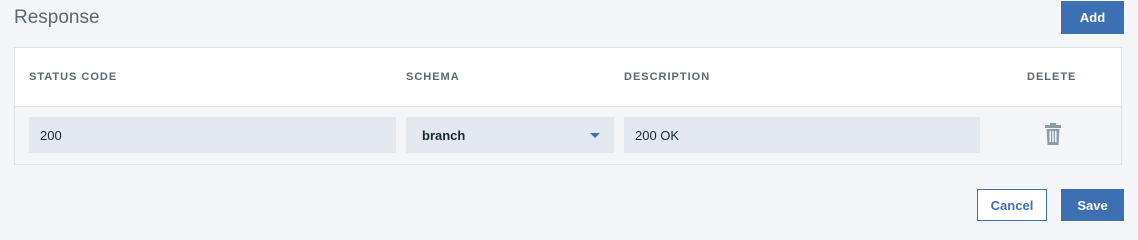 The height and width of the screenshot is (240, 1138). Describe the element at coordinates (212, 135) in the screenshot. I see `status-code-input` at that location.